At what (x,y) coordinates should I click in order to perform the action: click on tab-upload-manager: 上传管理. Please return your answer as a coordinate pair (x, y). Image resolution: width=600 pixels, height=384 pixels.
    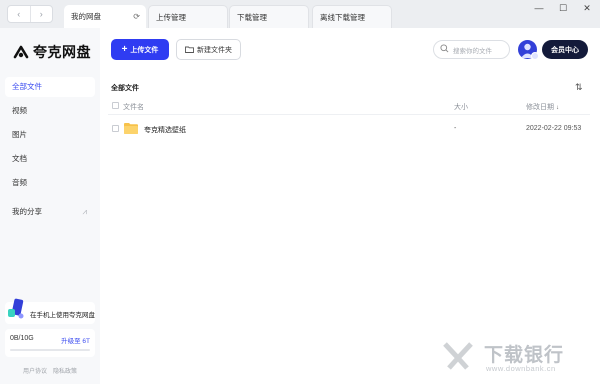
    Looking at the image, I should click on (188, 16).